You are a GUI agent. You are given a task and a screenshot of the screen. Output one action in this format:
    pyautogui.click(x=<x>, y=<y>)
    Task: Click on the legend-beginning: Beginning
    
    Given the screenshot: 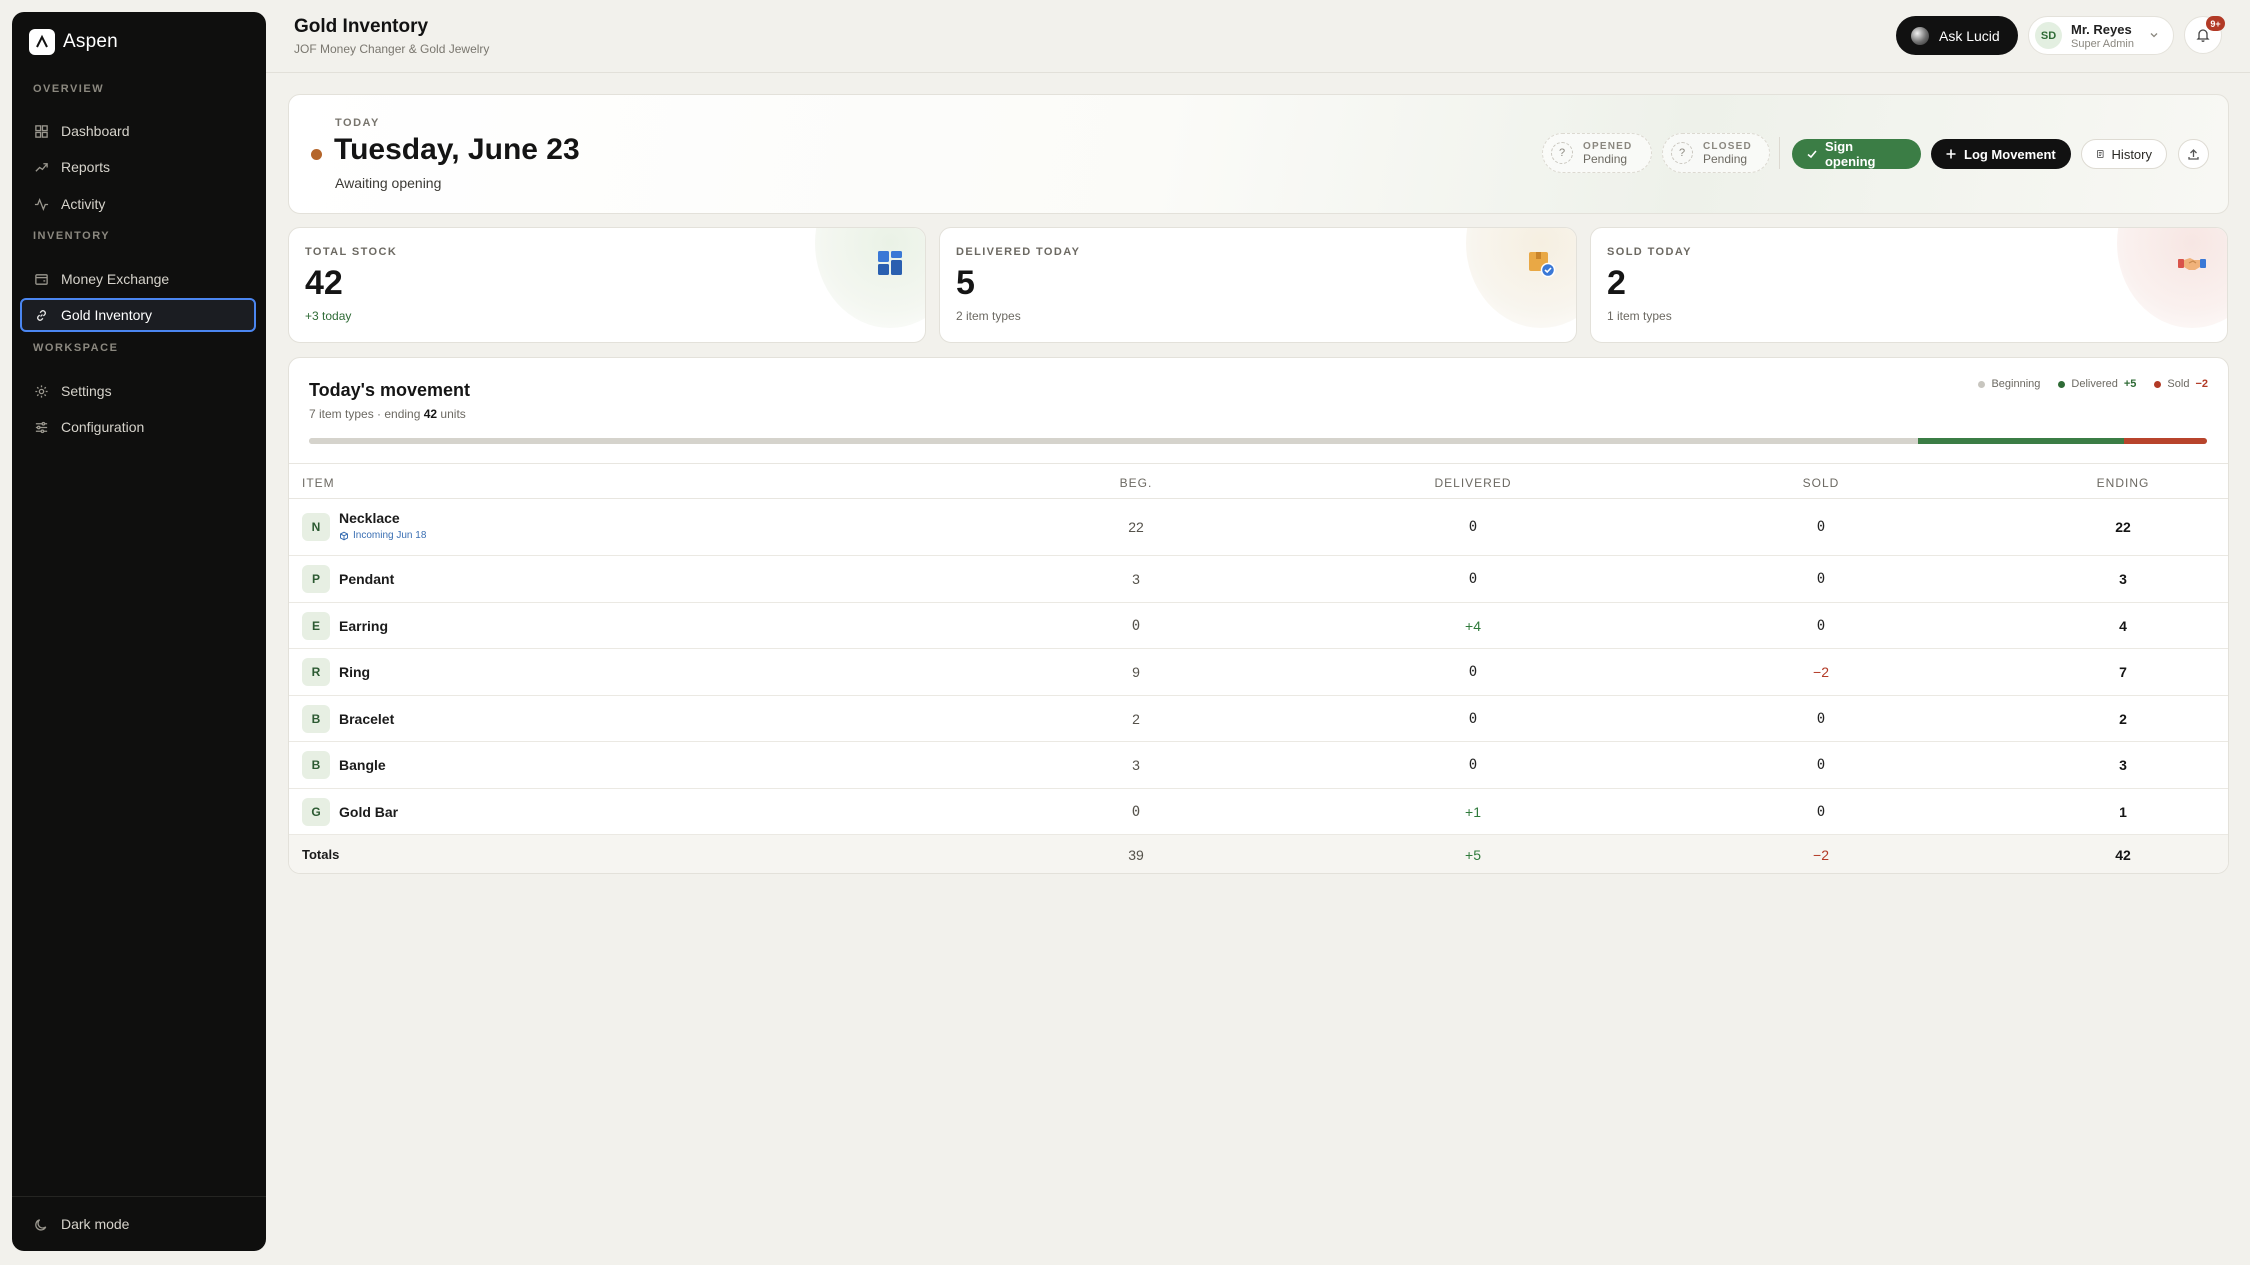 What is the action you would take?
    pyautogui.click(x=2016, y=384)
    